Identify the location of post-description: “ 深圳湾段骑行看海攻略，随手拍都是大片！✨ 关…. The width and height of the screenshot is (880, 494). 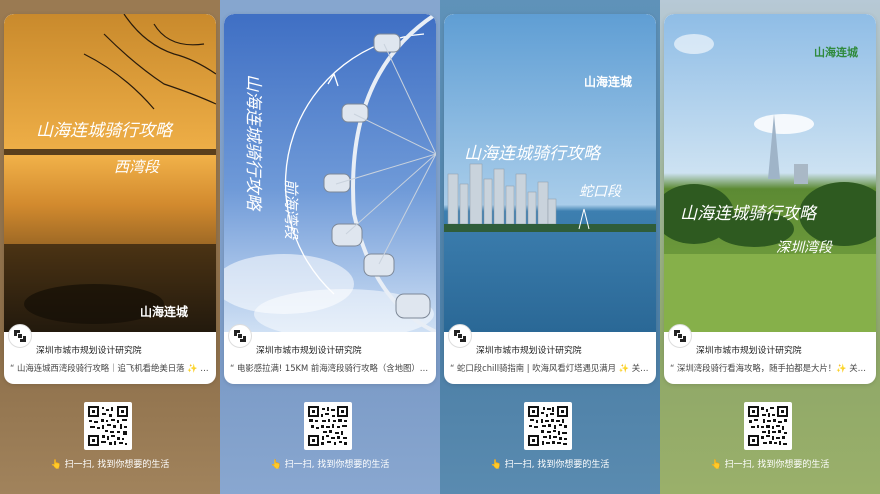
(771, 368).